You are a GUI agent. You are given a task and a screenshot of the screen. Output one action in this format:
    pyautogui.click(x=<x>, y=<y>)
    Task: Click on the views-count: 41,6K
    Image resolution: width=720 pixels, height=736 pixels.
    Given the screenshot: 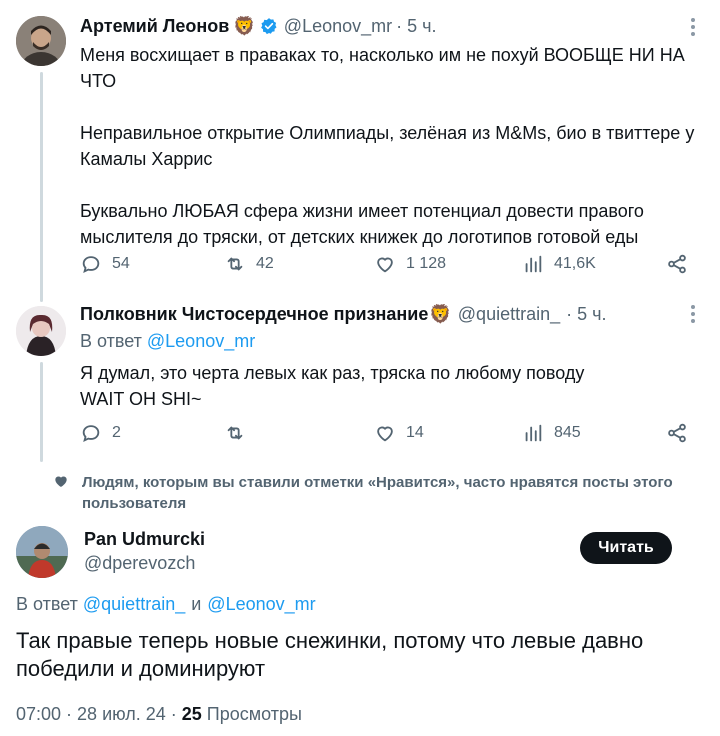 What is the action you would take?
    pyautogui.click(x=575, y=263)
    